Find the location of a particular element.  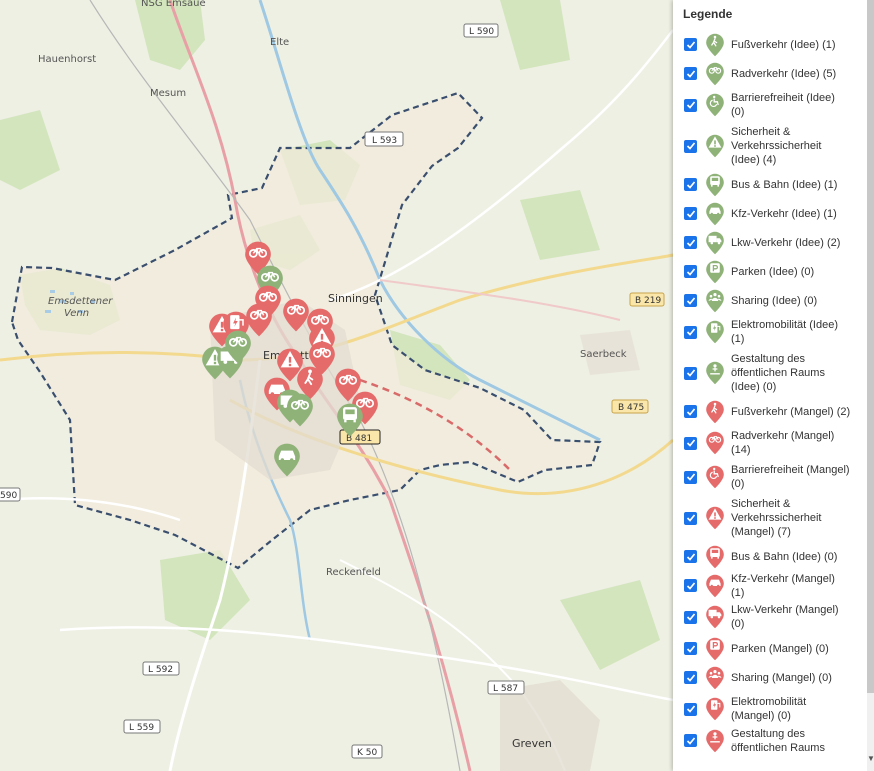

legend-item: Lkw-Verkehr (Idee) (2) is located at coordinates (769, 242).